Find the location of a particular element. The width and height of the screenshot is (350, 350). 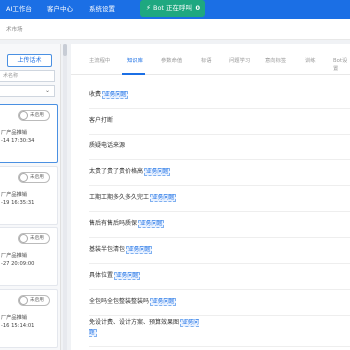

qa-question: 收费 is located at coordinates (95, 94).